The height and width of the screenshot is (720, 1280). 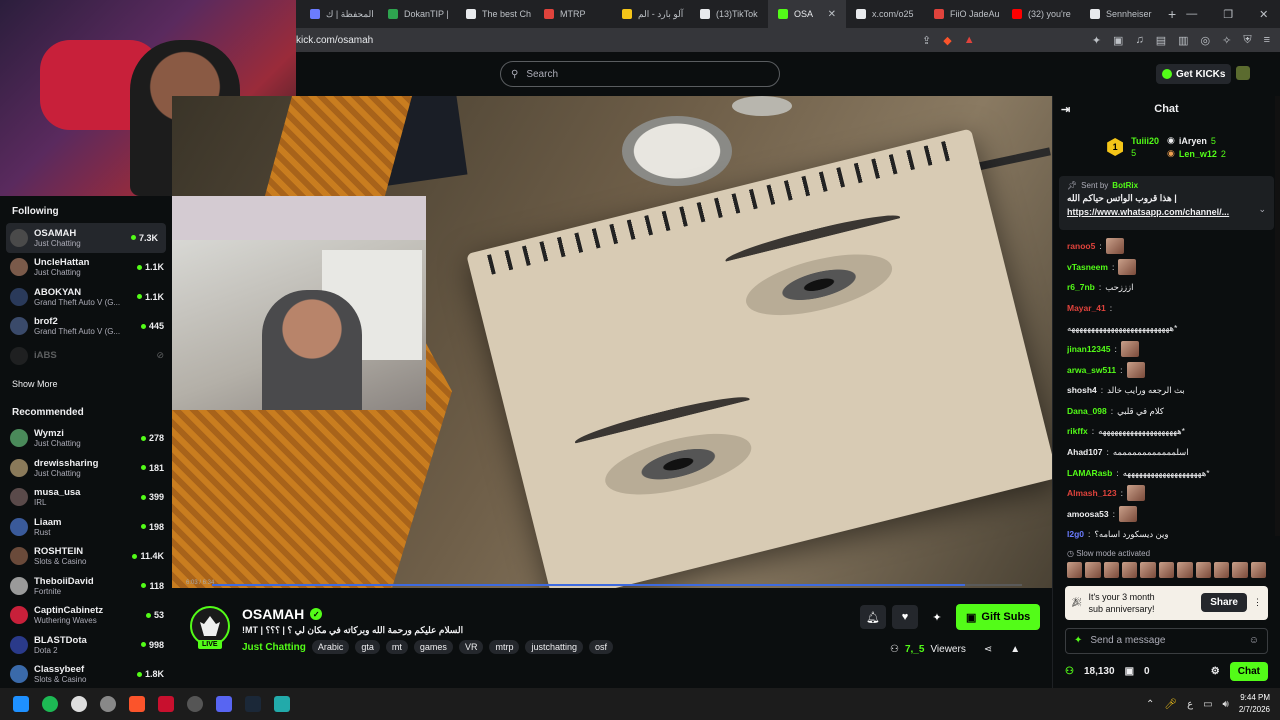 I want to click on notification-bell-button: 🔔︎, so click(x=873, y=617).